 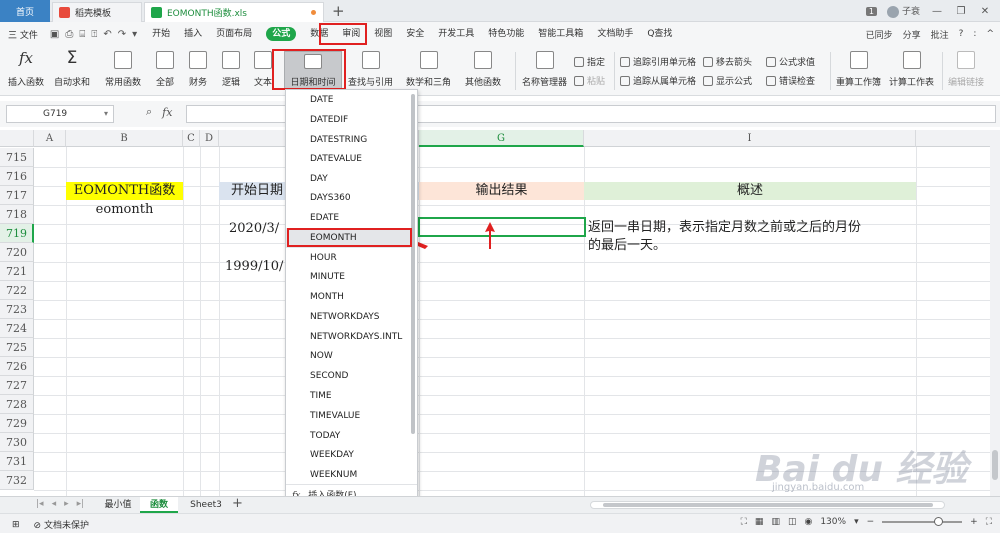 I want to click on func-datevalue: DATEVALUE, so click(x=348, y=159).